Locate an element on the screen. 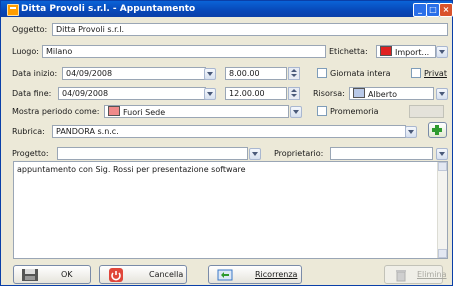  data-fine-label: Data fine: is located at coordinates (32, 93).